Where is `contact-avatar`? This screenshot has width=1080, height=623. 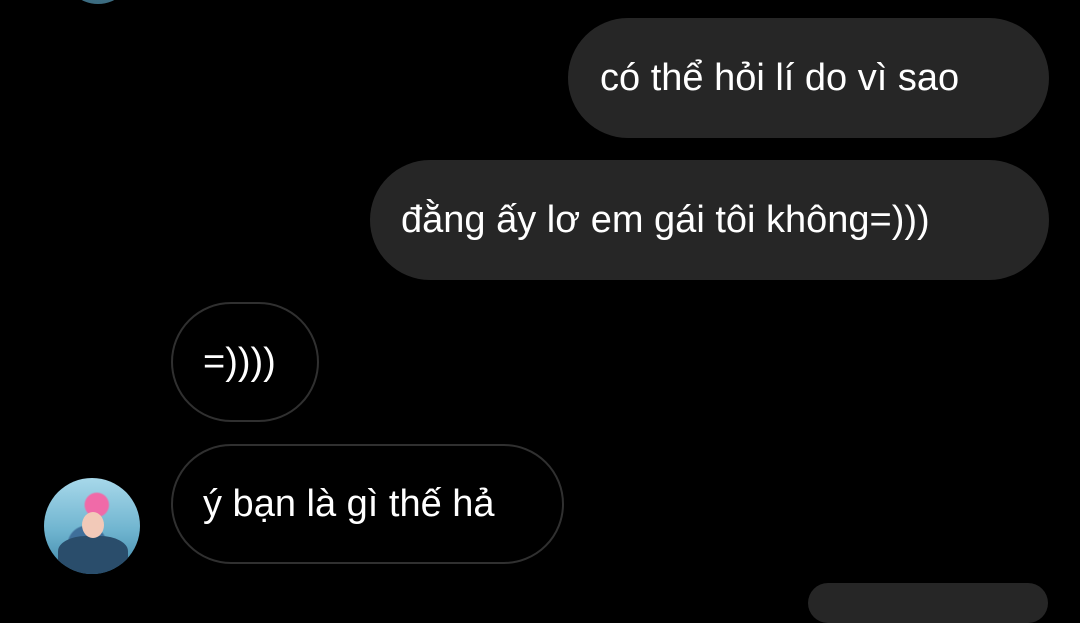 contact-avatar is located at coordinates (92, 526).